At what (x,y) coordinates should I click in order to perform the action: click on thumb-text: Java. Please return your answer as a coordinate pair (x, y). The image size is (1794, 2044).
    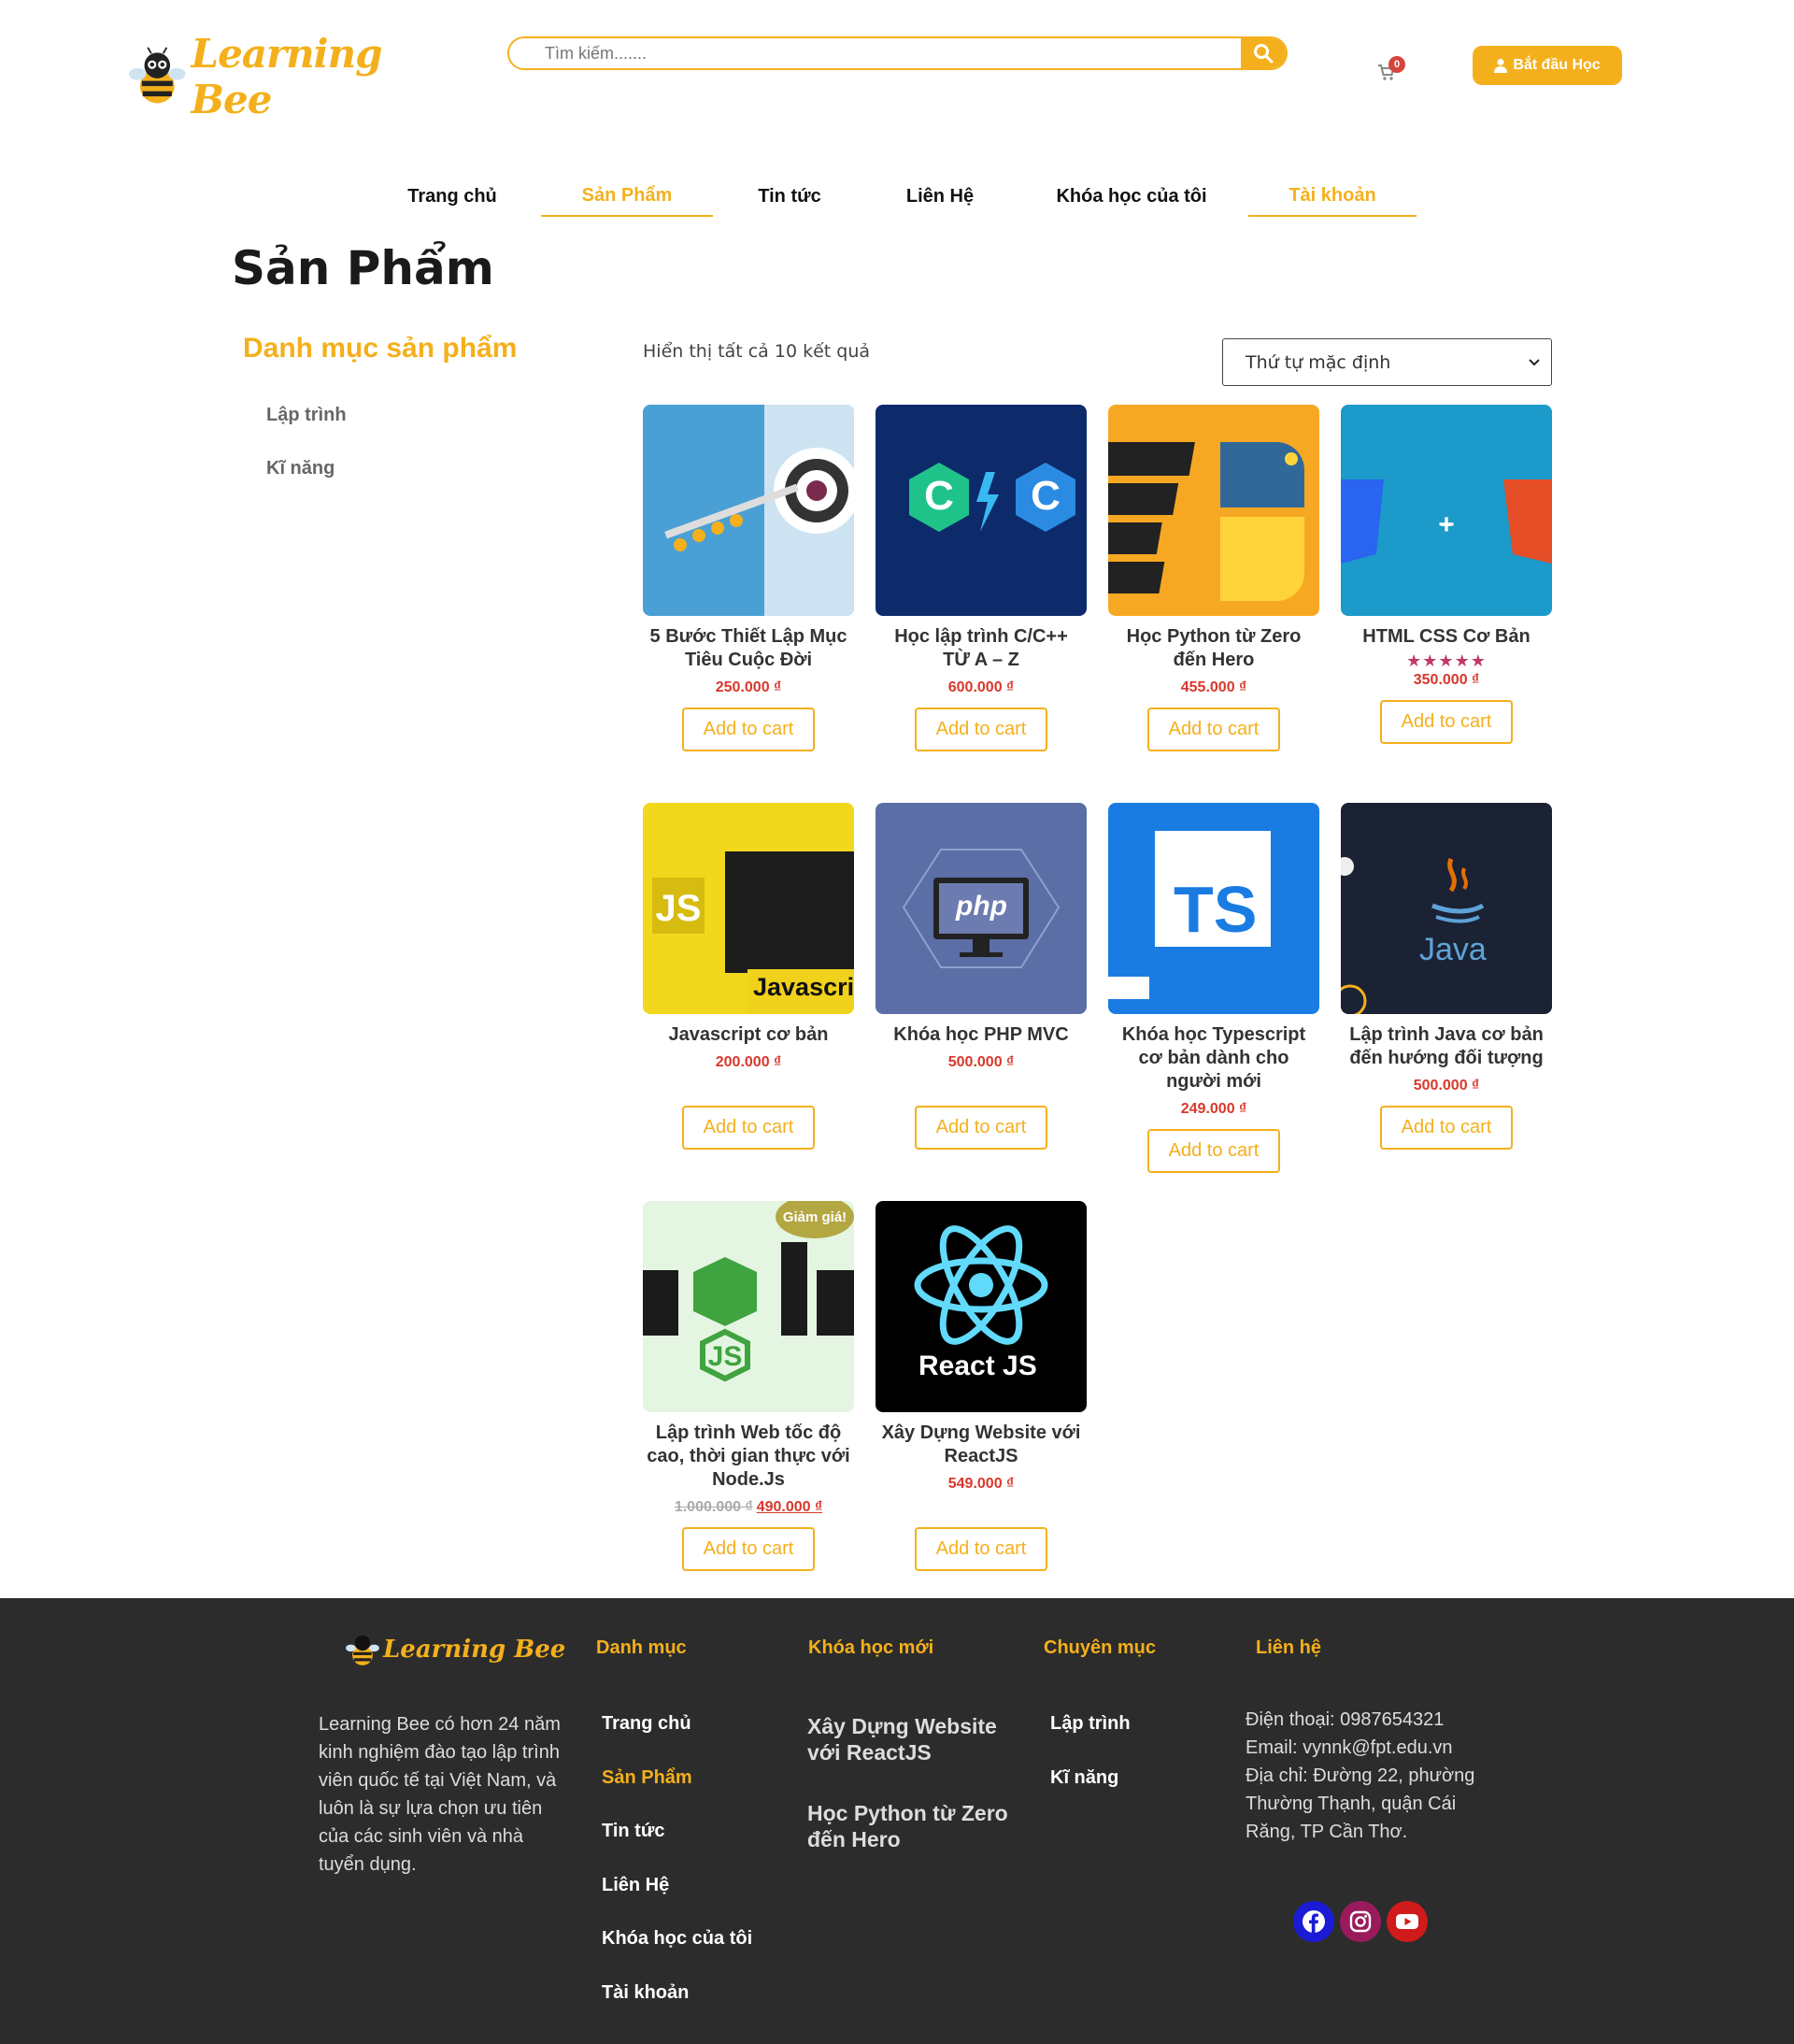
    Looking at the image, I should click on (1453, 949).